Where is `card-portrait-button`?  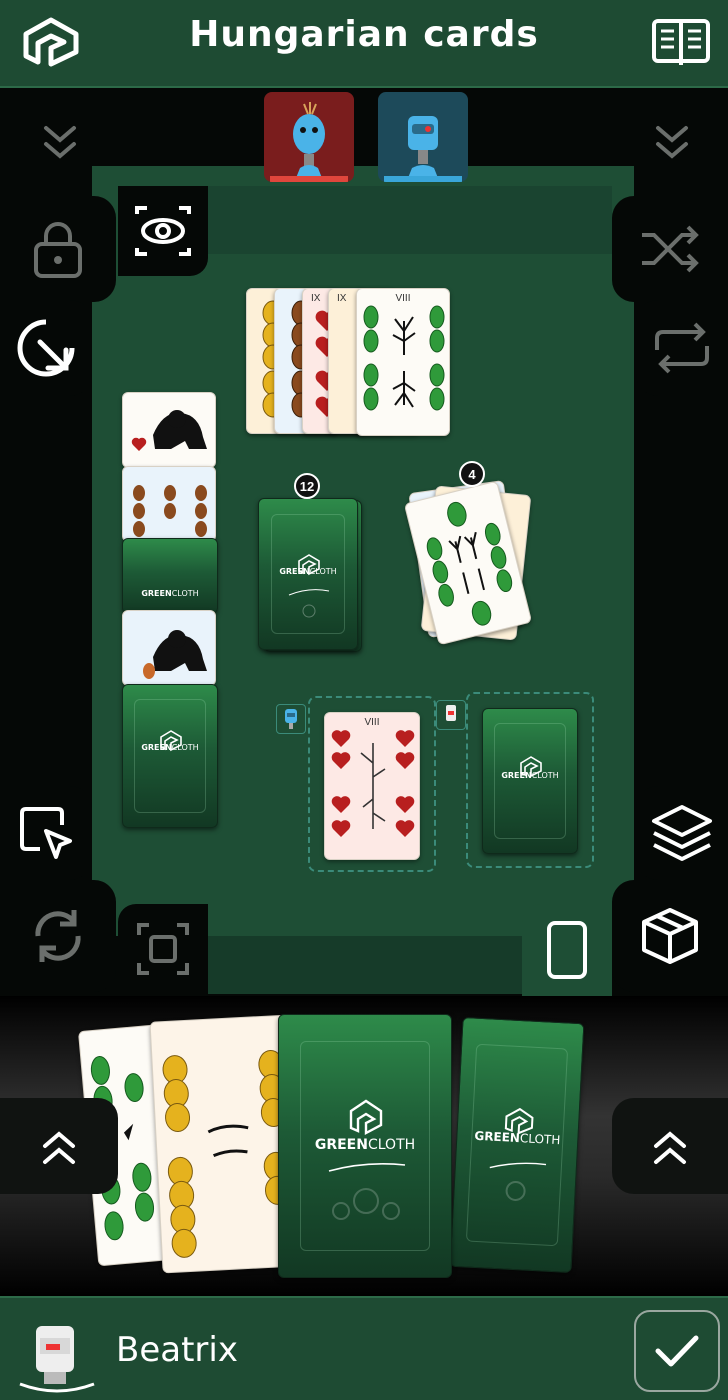 card-portrait-button is located at coordinates (567, 950).